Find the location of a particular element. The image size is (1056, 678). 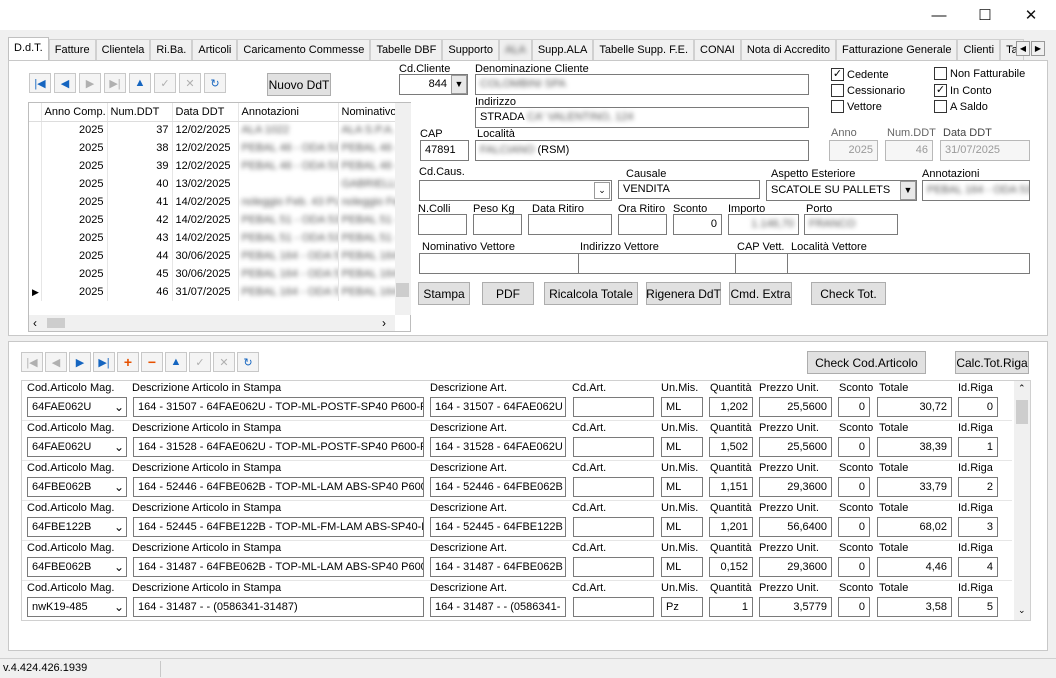

ddt-list-row: 2025 40 13/02/2025 GABRIELLI is located at coordinates (213, 184).